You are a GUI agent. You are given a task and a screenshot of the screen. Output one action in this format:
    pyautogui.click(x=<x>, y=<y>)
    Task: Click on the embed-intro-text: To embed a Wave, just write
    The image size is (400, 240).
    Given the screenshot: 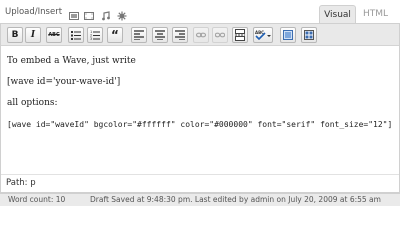 What is the action you would take?
    pyautogui.click(x=71, y=61)
    